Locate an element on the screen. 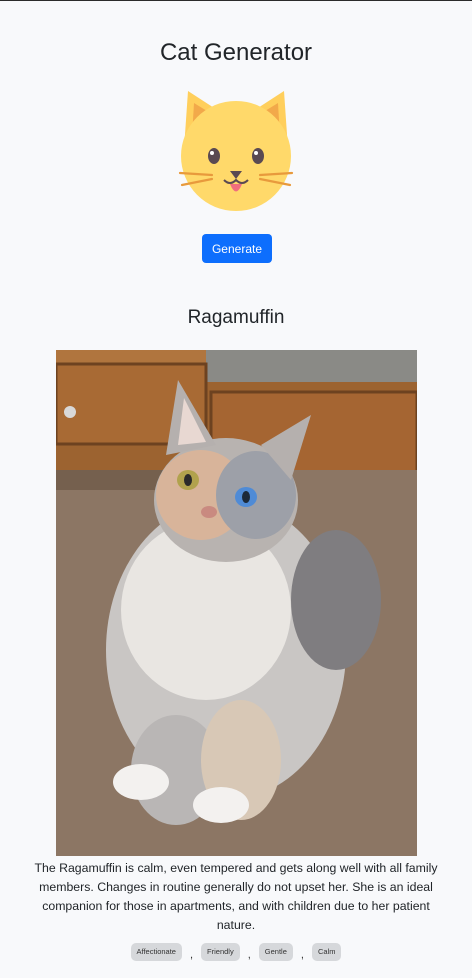 This screenshot has width=472, height=978. generate-button: Generate is located at coordinates (237, 248).